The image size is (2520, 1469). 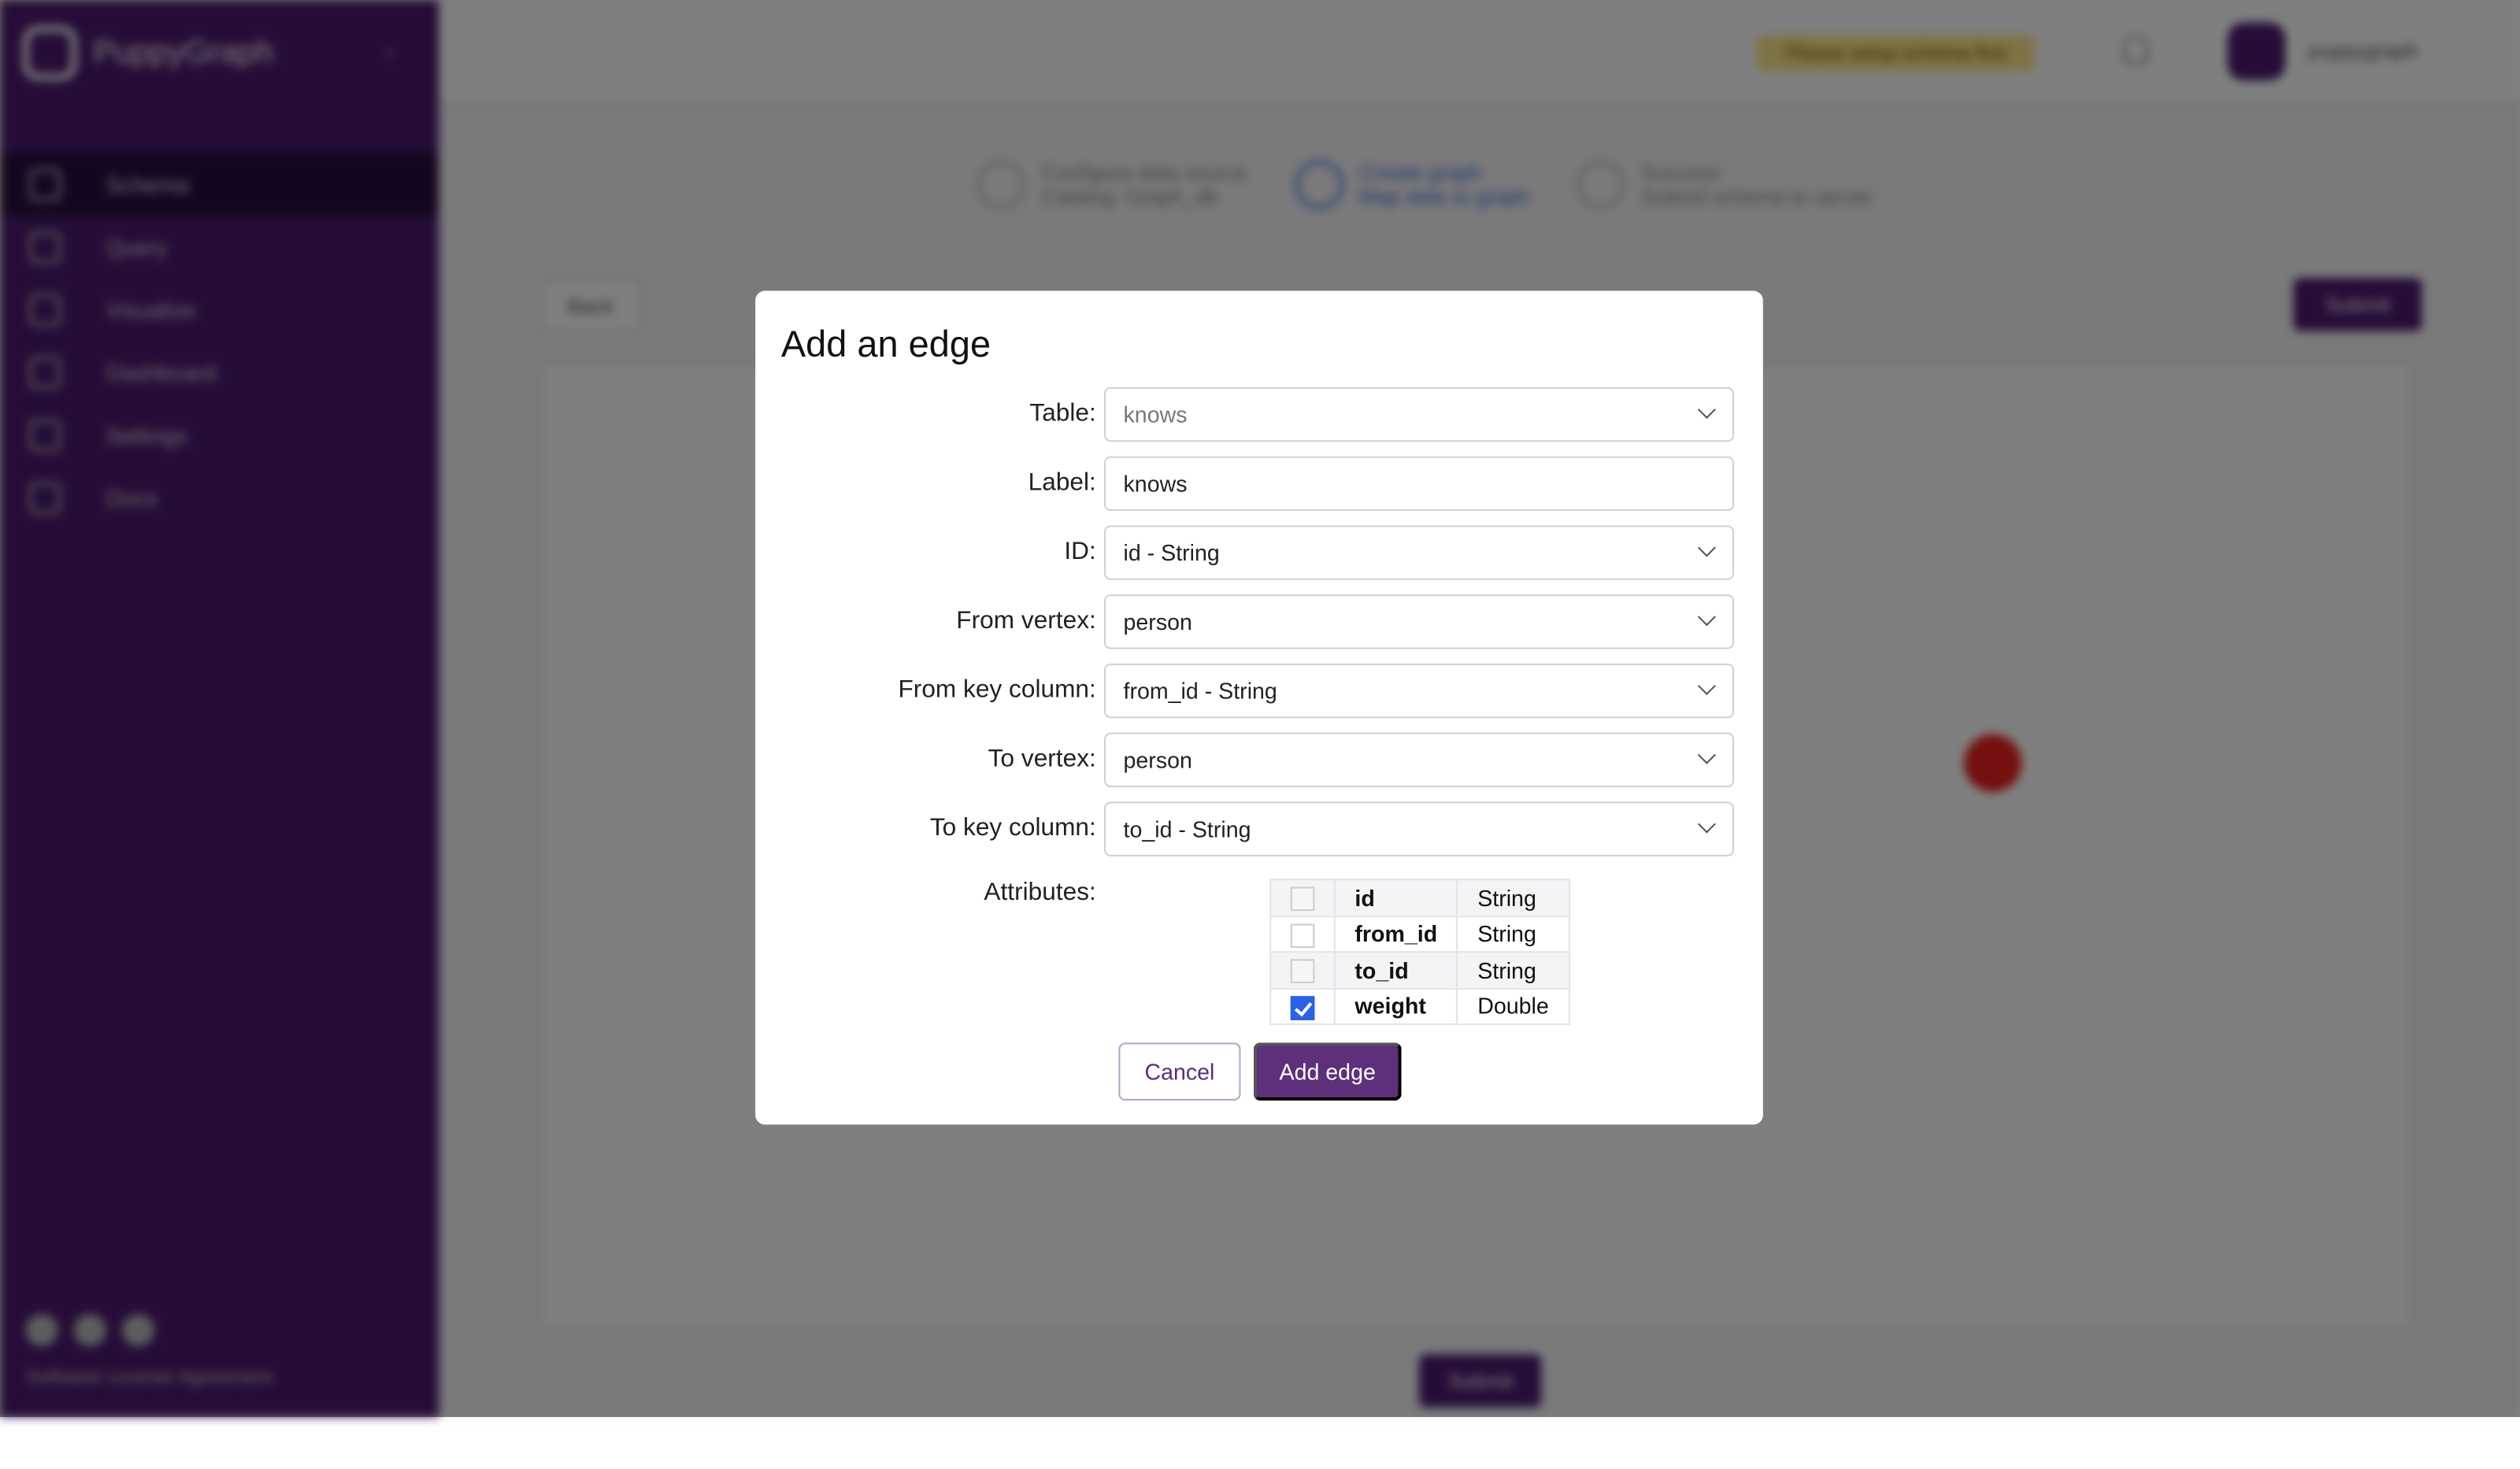 I want to click on to-vertex-value: person, so click(x=1157, y=759).